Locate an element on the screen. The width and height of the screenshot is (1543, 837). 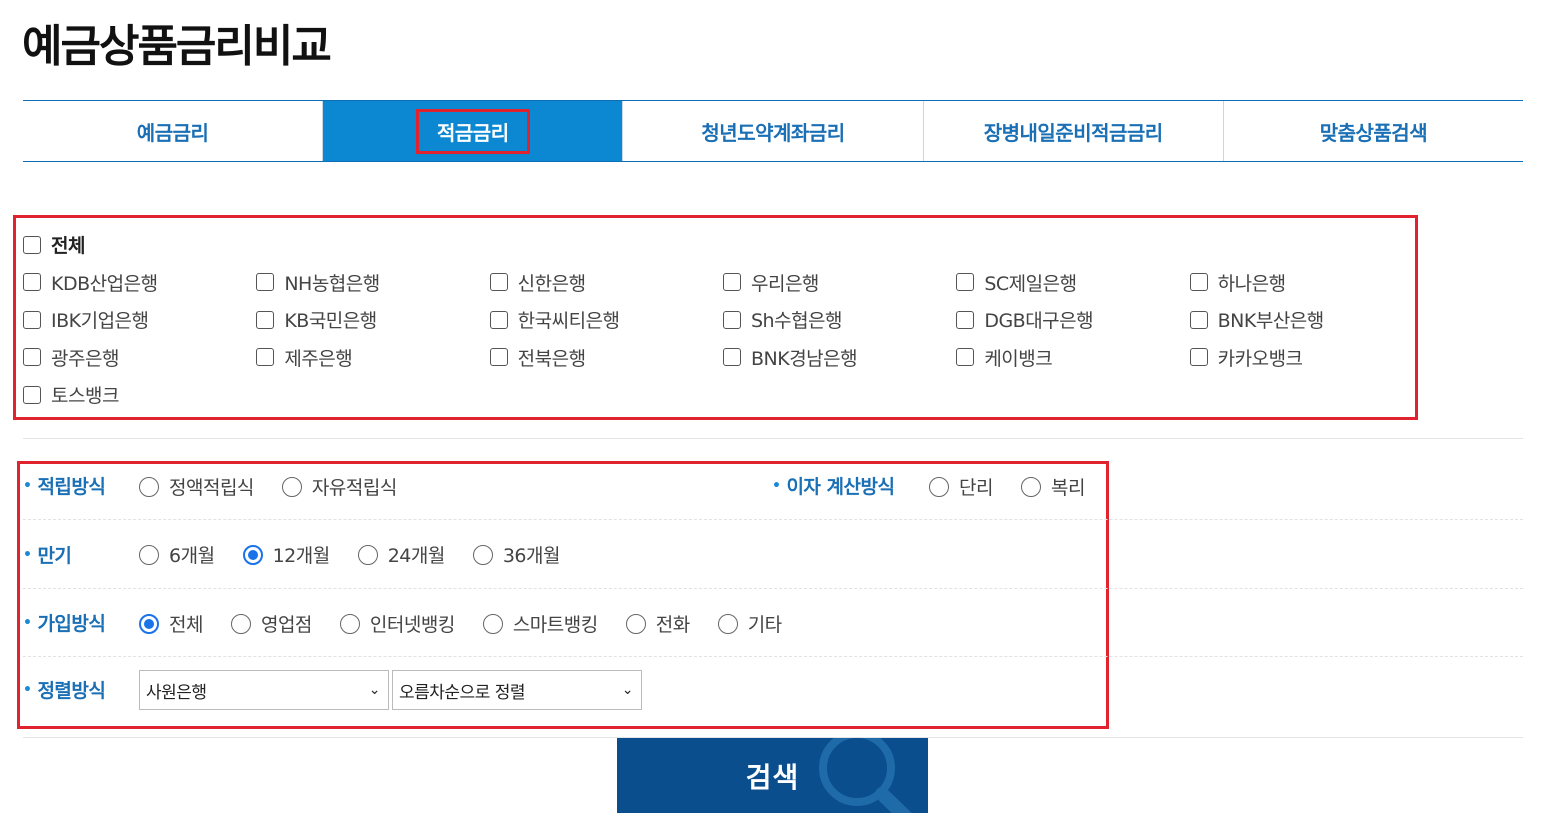
radio-label: 전화 is located at coordinates (672, 625).